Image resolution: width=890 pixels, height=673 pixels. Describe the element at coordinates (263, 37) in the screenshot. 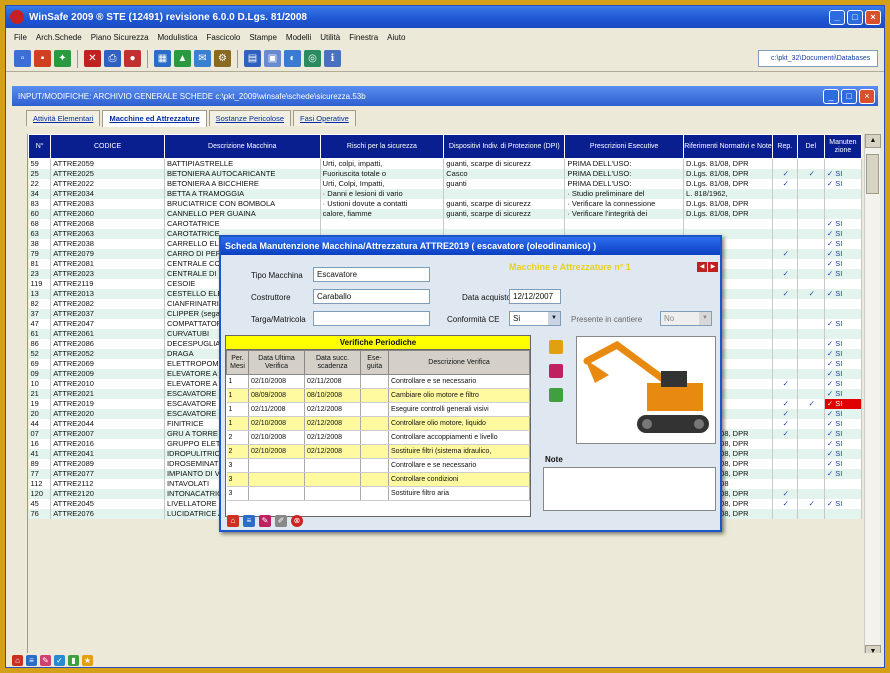

I see `menu-stampe: Stampe` at that location.